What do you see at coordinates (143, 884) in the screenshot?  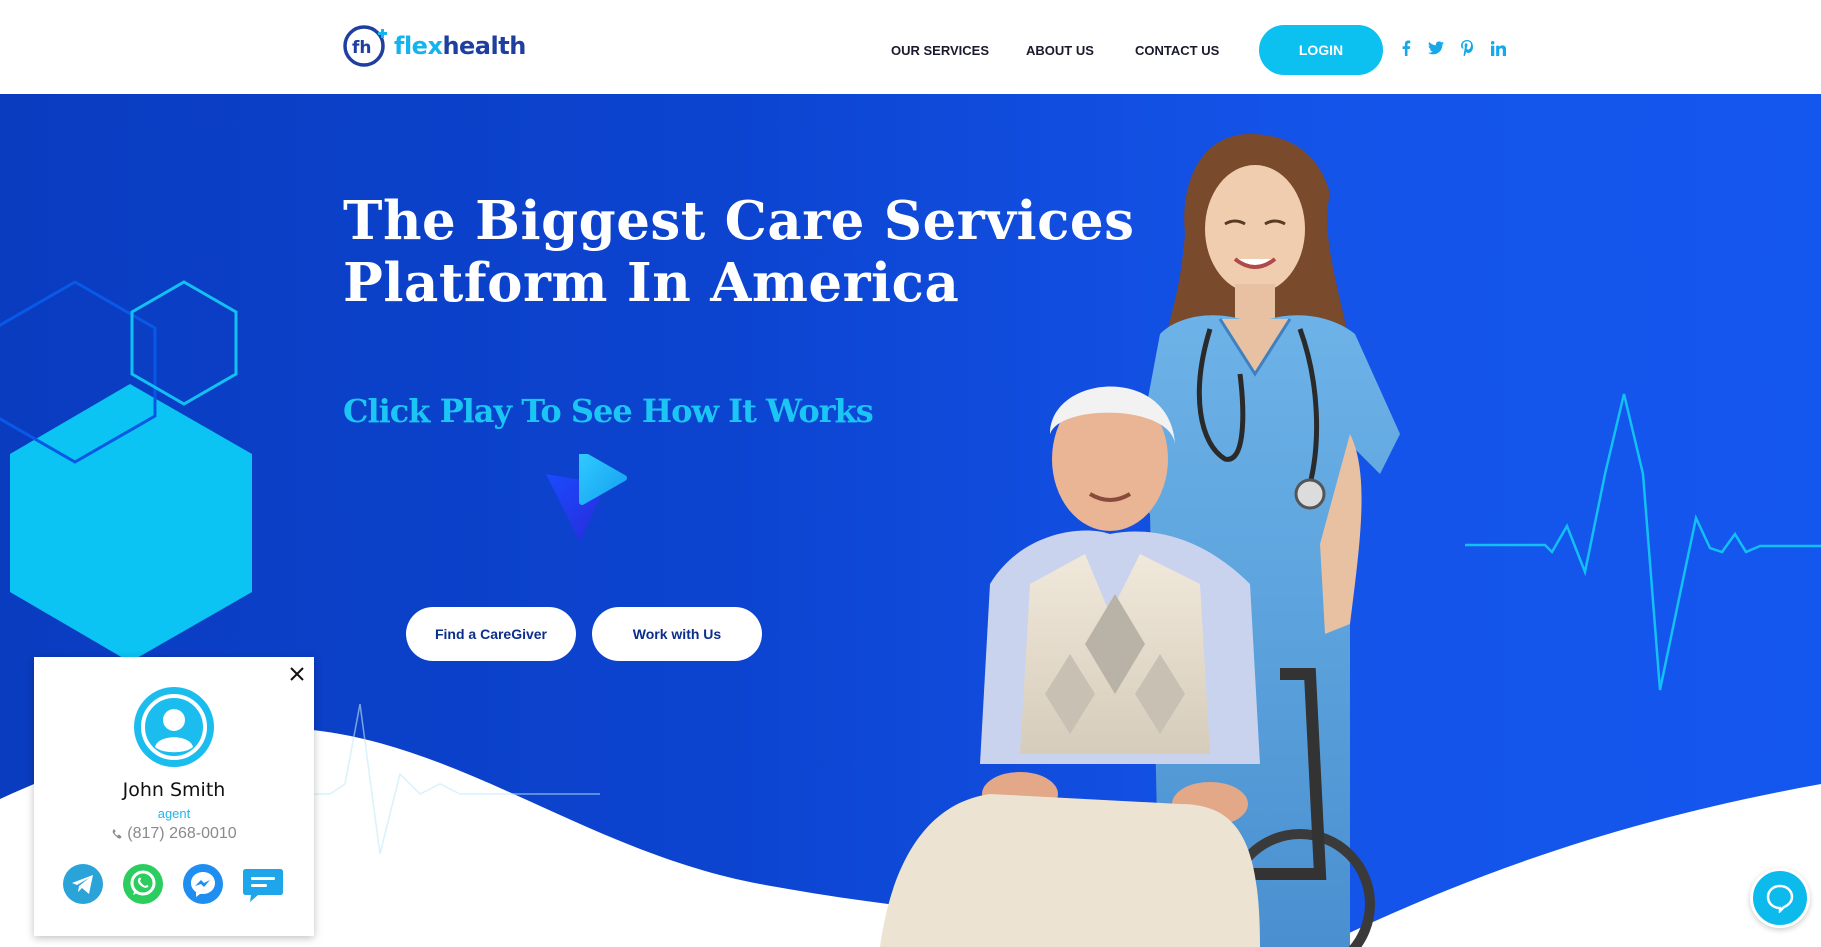 I see `whatsapp-icon` at bounding box center [143, 884].